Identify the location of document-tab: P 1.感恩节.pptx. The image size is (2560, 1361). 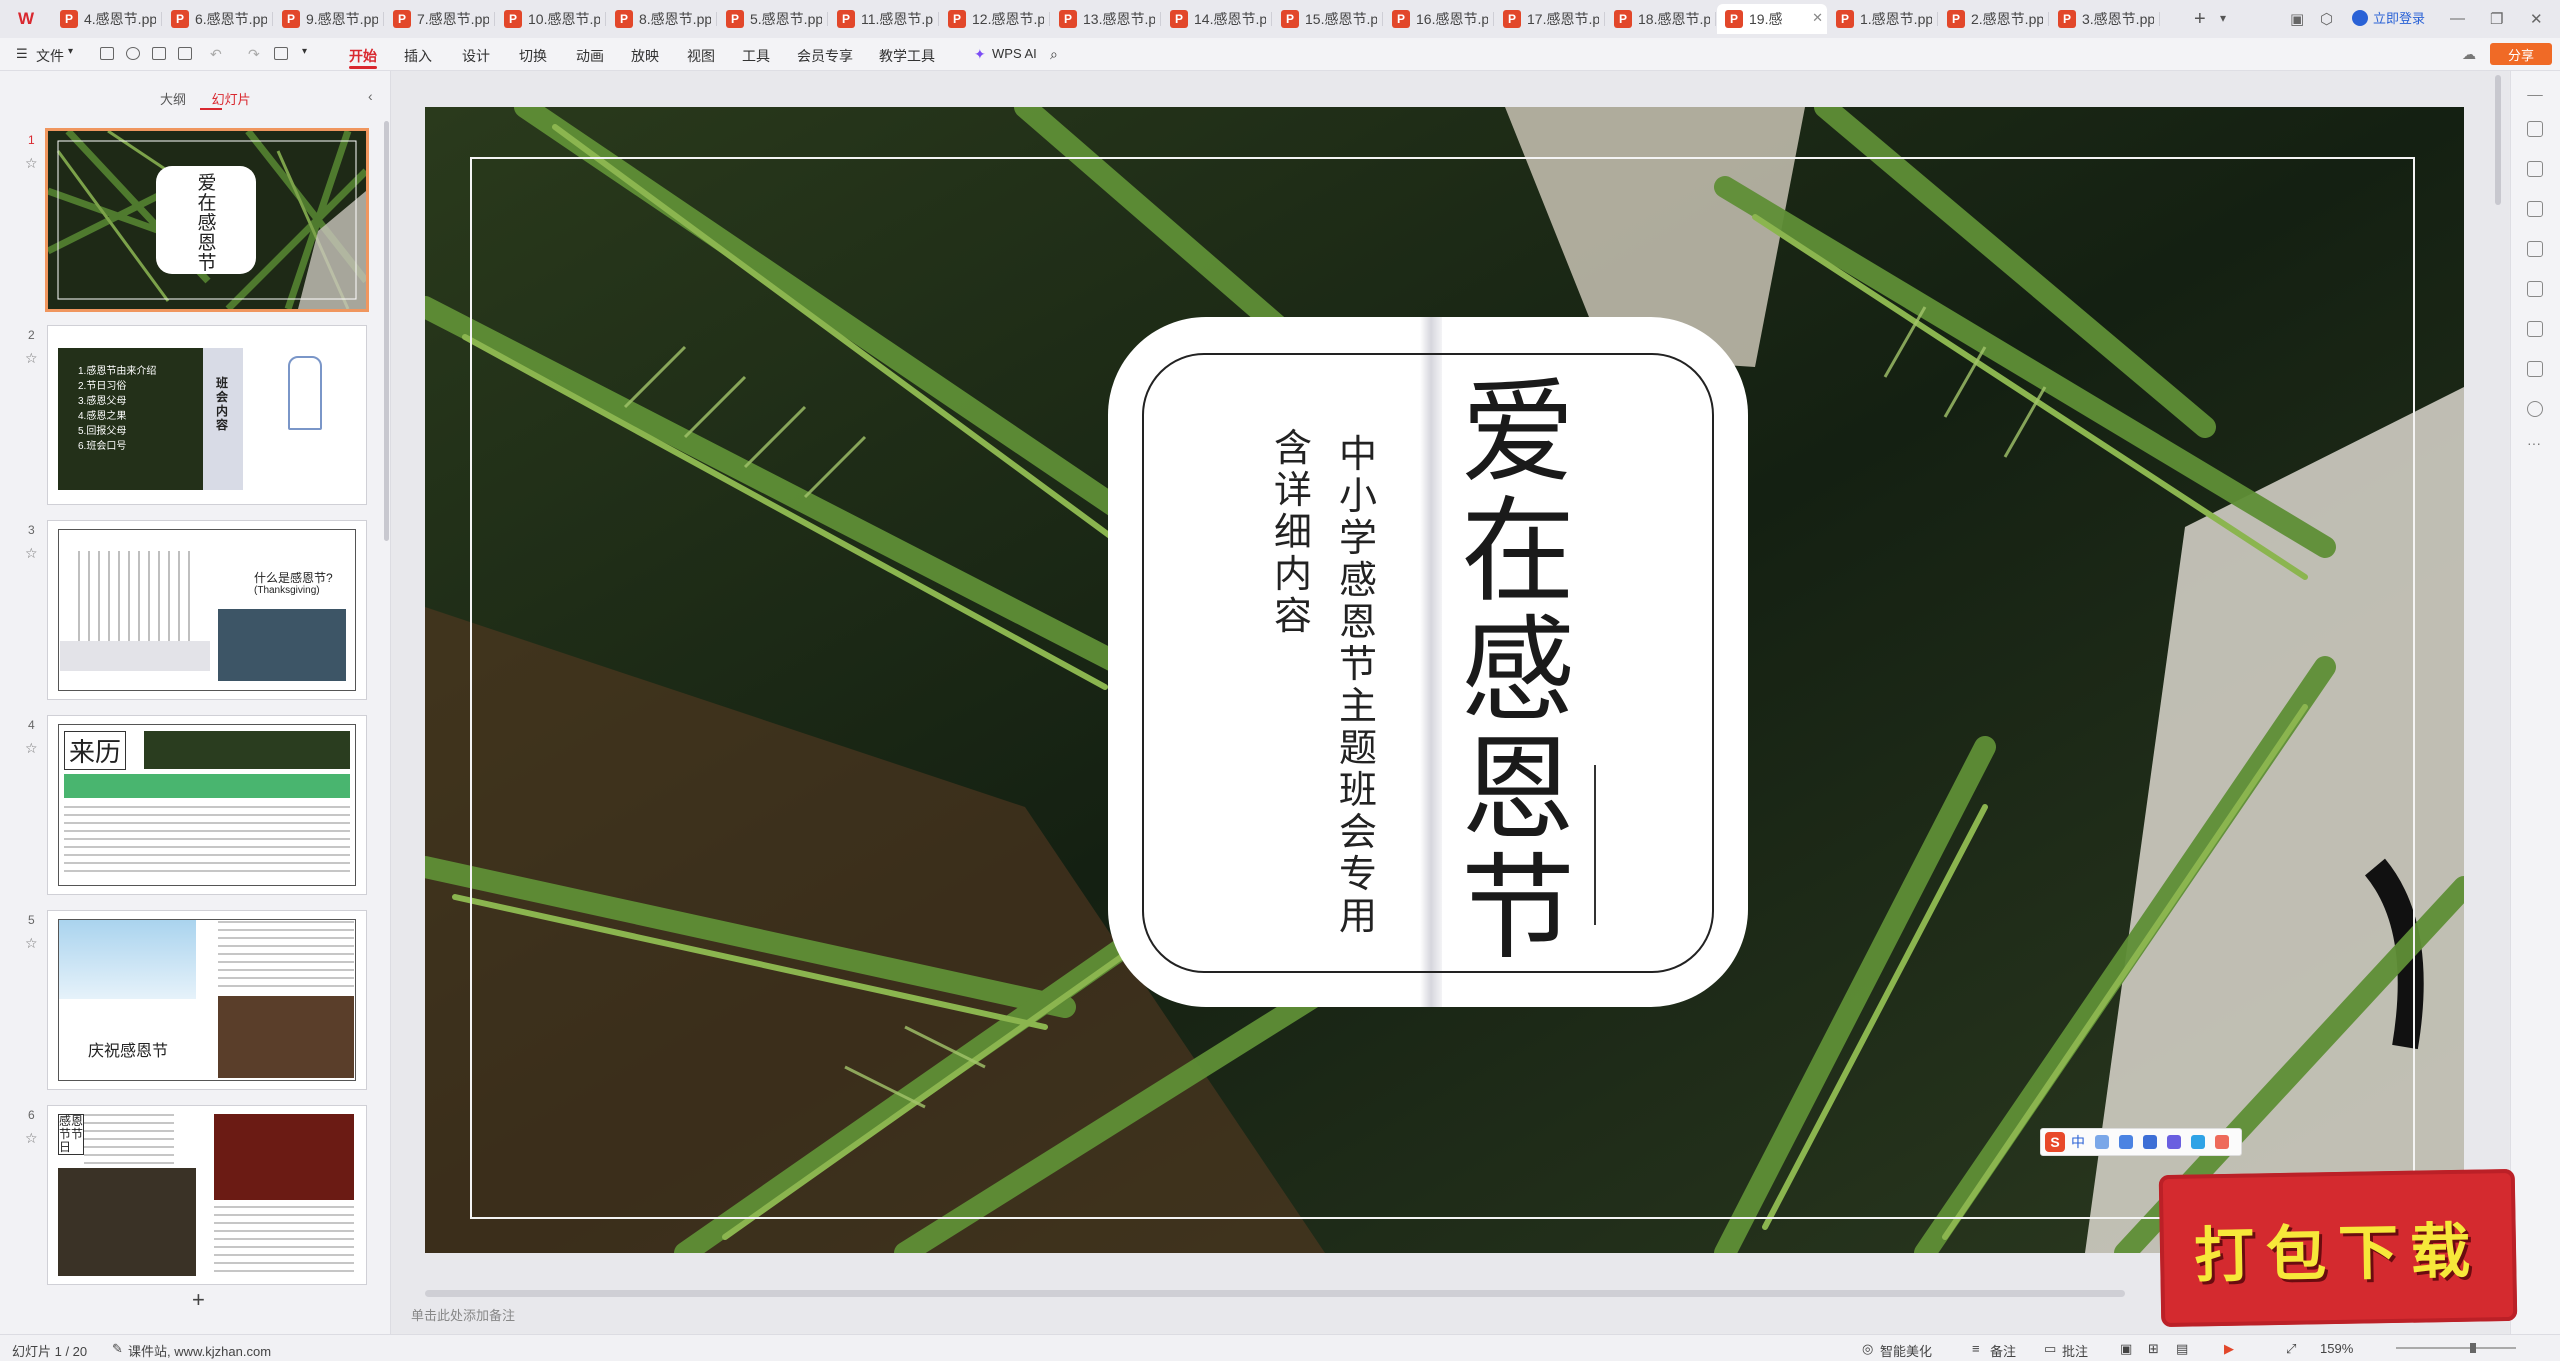
(1883, 19).